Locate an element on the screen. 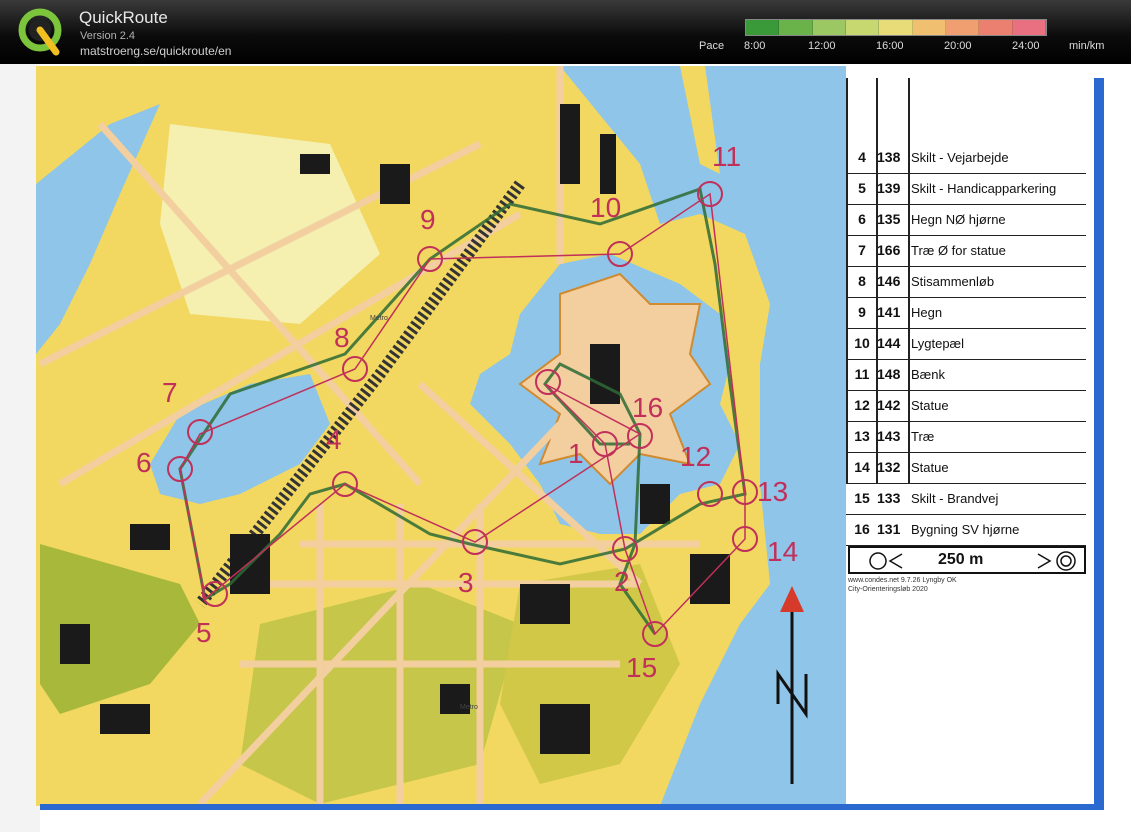 Image resolution: width=1131 pixels, height=832 pixels. control-description-row: 8 146 Stisammenløb is located at coordinates (966, 282).